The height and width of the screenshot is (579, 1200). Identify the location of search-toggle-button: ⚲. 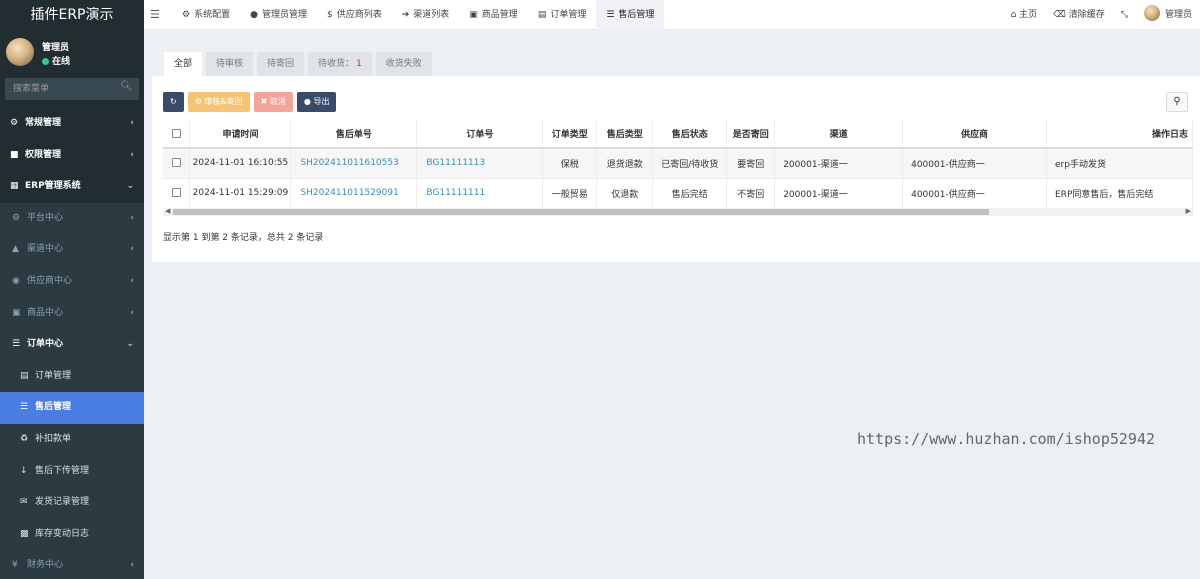
(1177, 102).